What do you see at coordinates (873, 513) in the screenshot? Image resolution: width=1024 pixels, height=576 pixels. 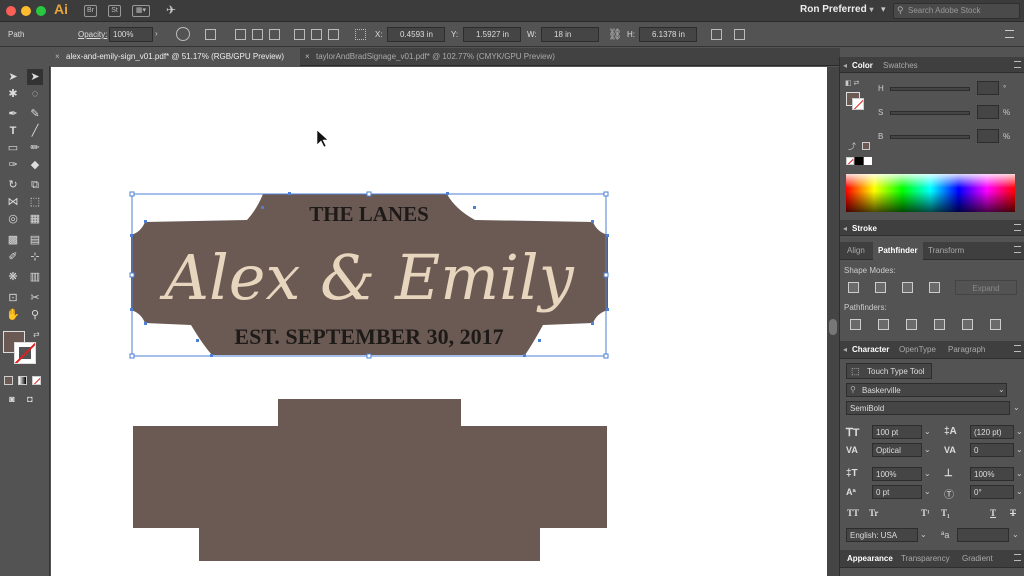 I see `small-caps-button: Tr` at bounding box center [873, 513].